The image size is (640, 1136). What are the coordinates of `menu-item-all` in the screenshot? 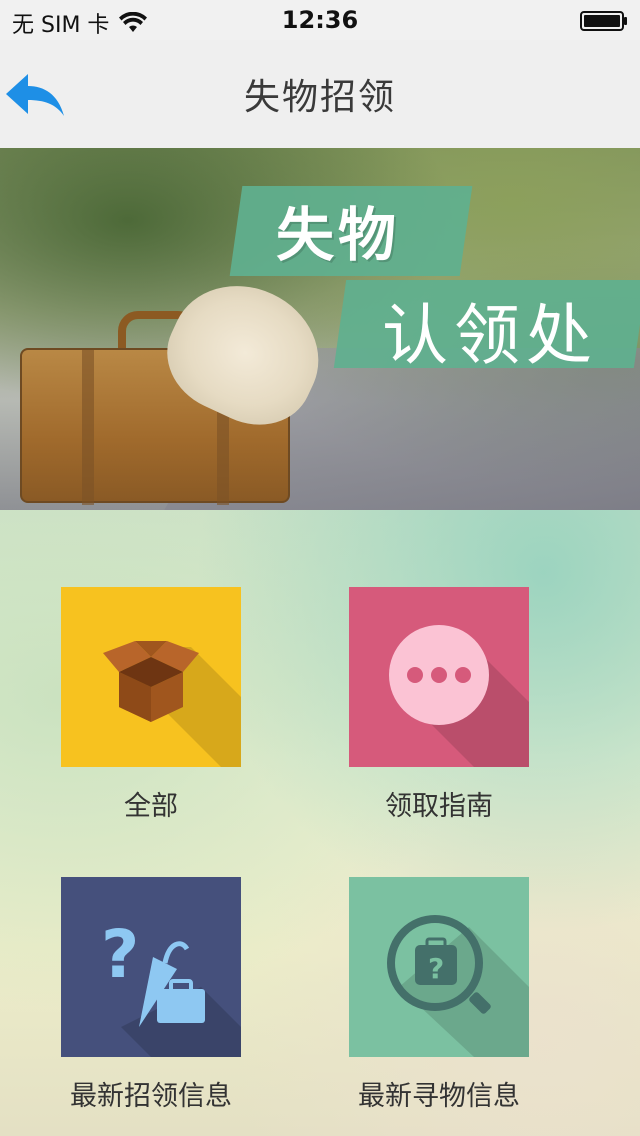 It's located at (151, 677).